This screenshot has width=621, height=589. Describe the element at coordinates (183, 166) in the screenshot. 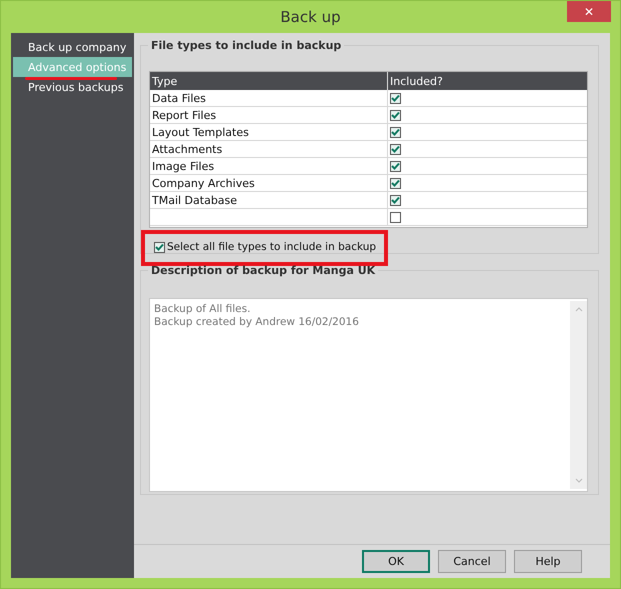

I see `table-cell: Image Files` at that location.